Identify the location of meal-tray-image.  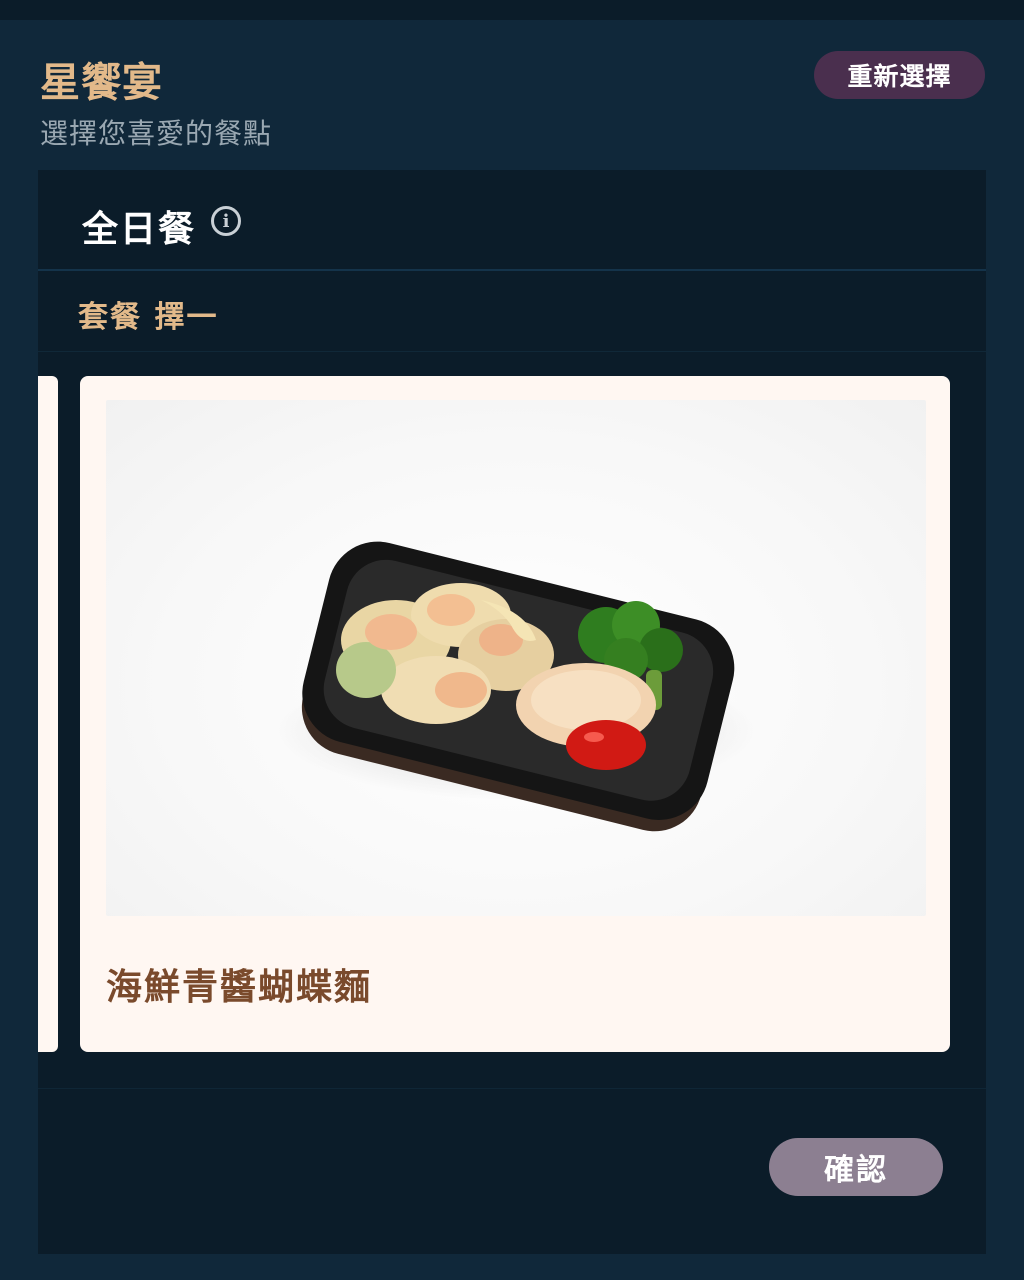
(516, 686).